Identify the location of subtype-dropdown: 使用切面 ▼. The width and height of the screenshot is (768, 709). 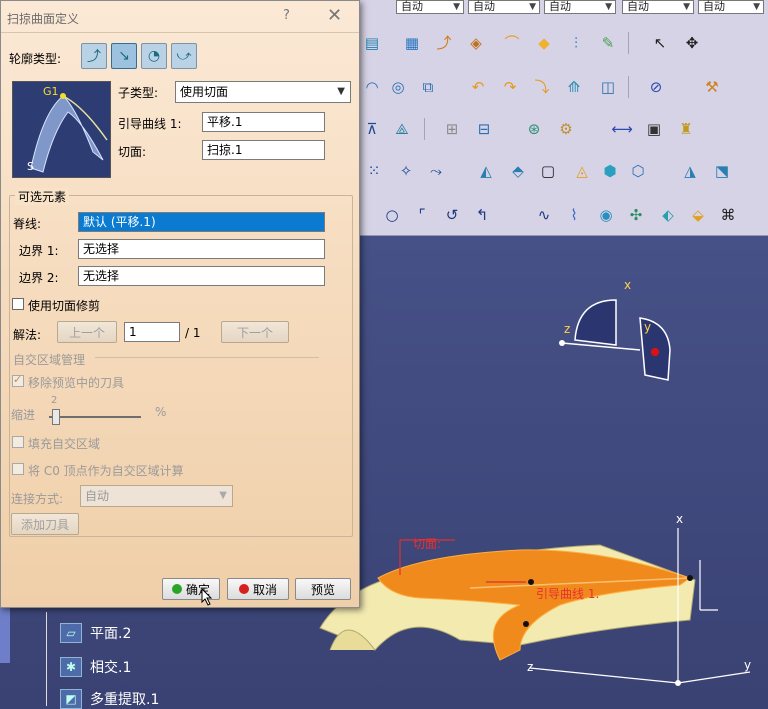
(263, 92).